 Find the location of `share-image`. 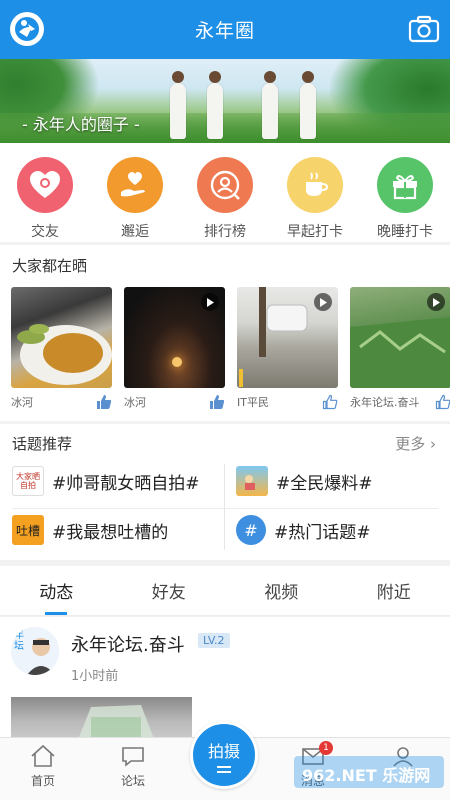

share-image is located at coordinates (61, 337).